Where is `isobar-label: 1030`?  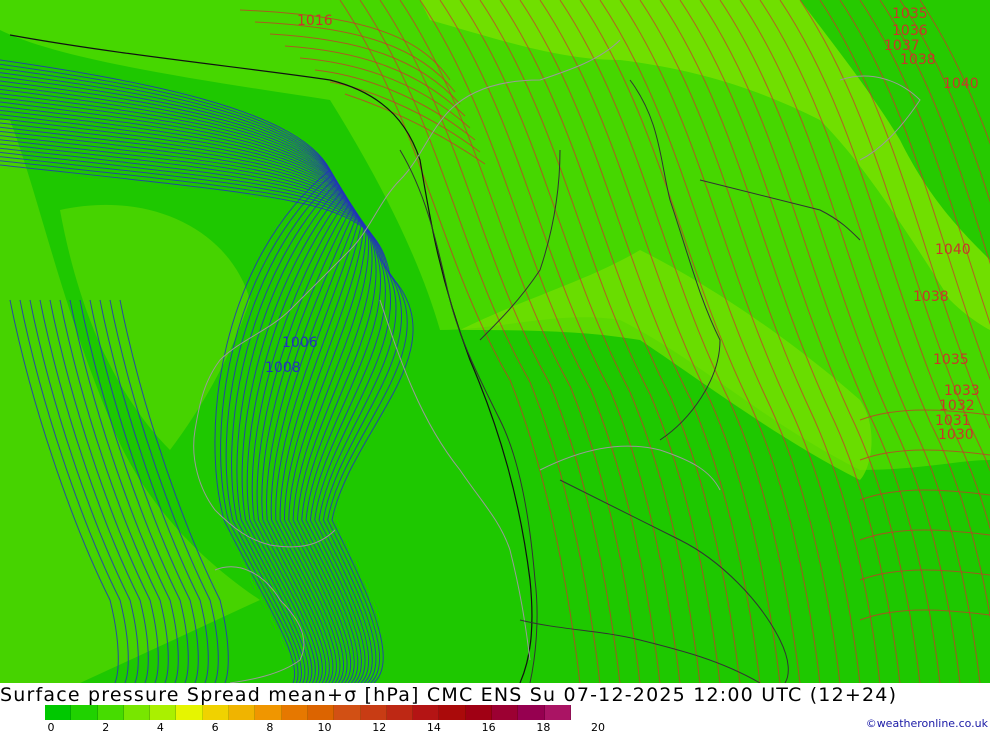 isobar-label: 1030 is located at coordinates (956, 435).